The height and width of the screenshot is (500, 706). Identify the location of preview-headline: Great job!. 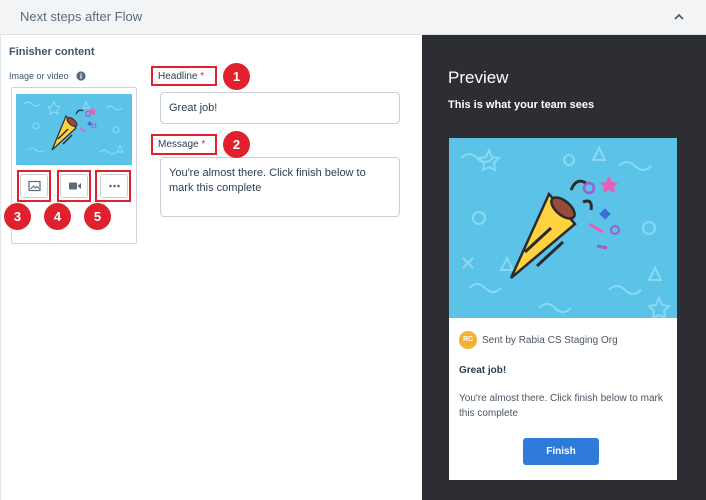
(483, 370).